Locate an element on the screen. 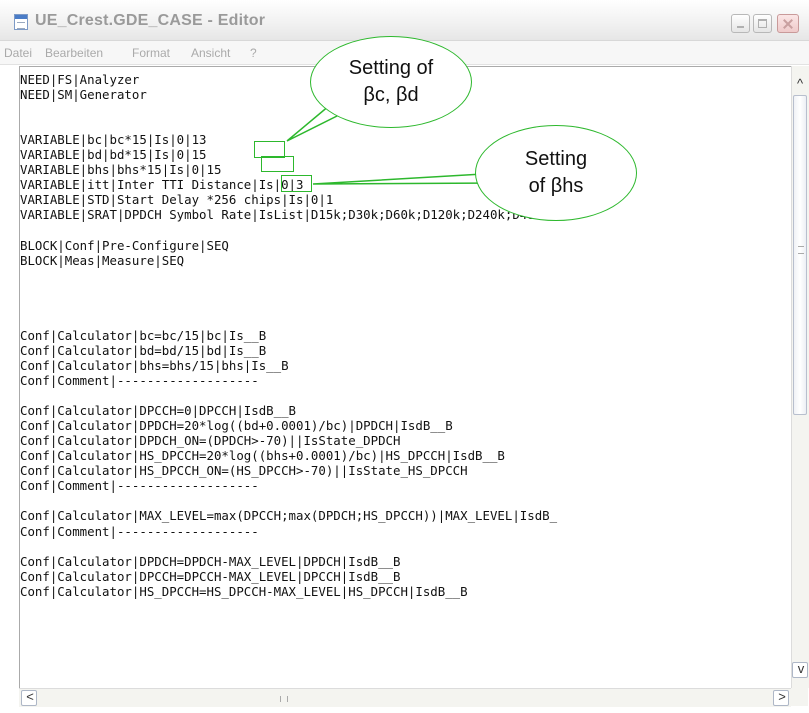 Image resolution: width=809 pixels, height=713 pixels. callout-bc-bd-line1: Setting of is located at coordinates (391, 68).